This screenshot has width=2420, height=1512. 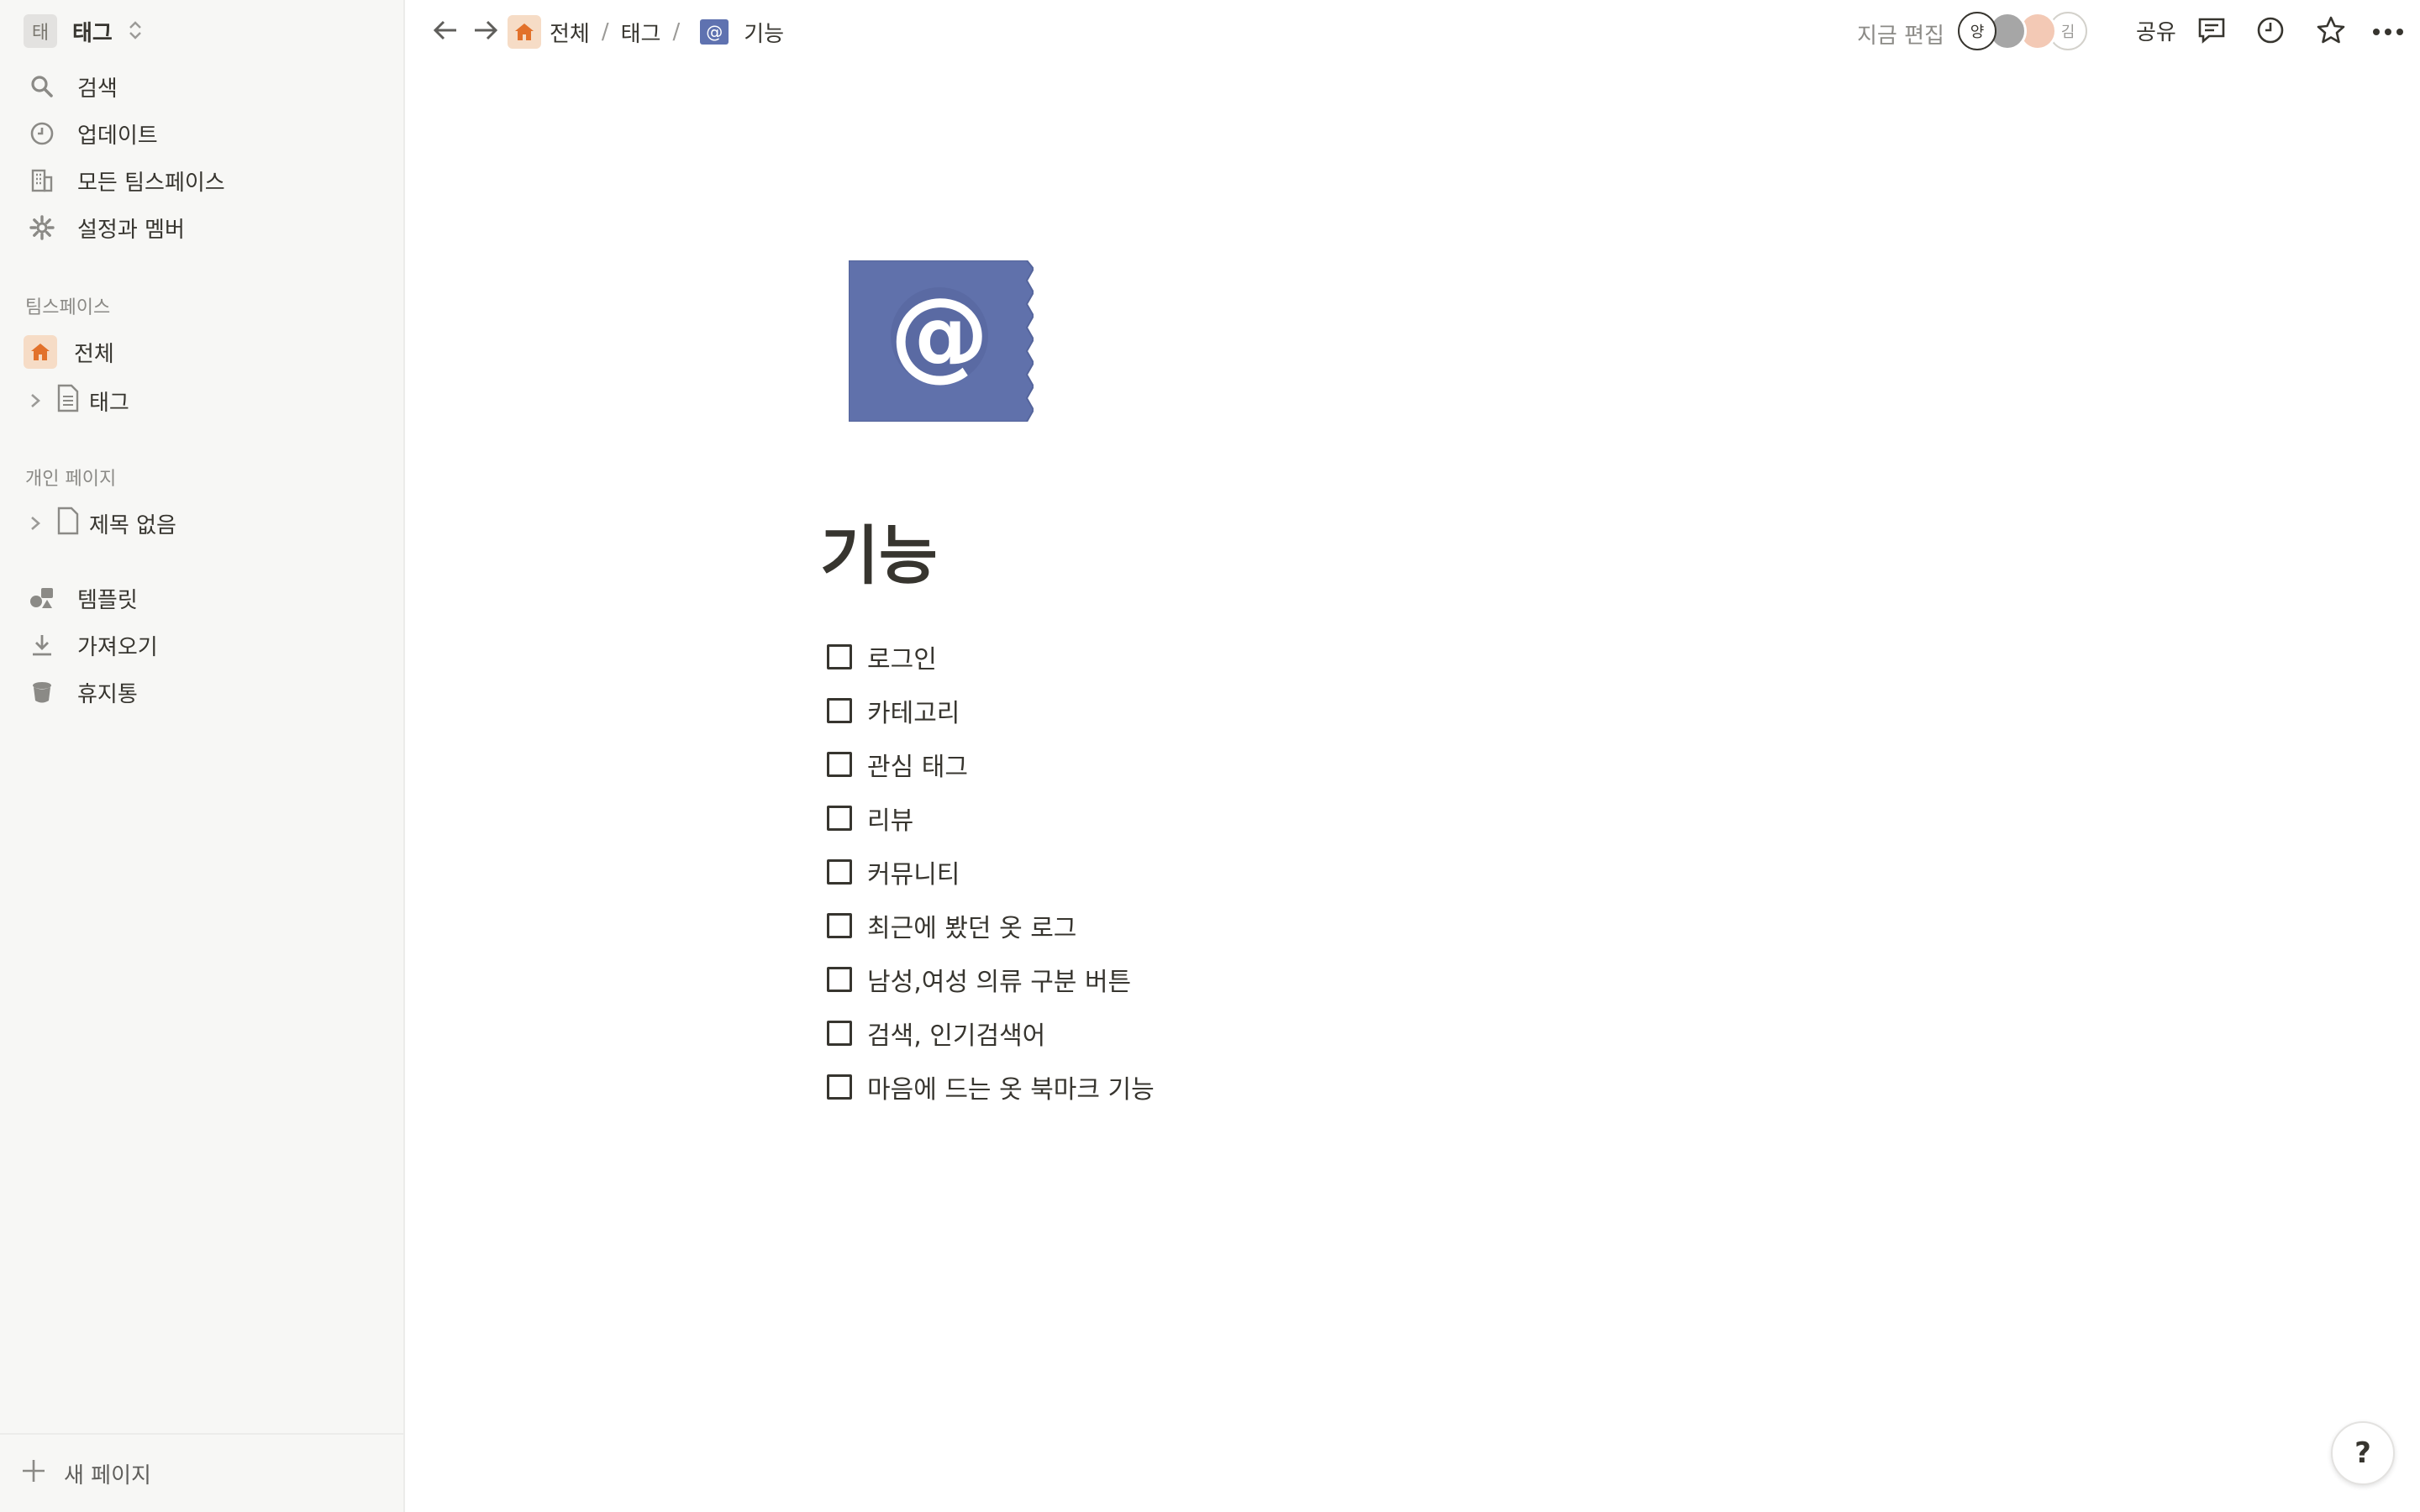 What do you see at coordinates (107, 600) in the screenshot?
I see `sidebar-item-label: 템플릿` at bounding box center [107, 600].